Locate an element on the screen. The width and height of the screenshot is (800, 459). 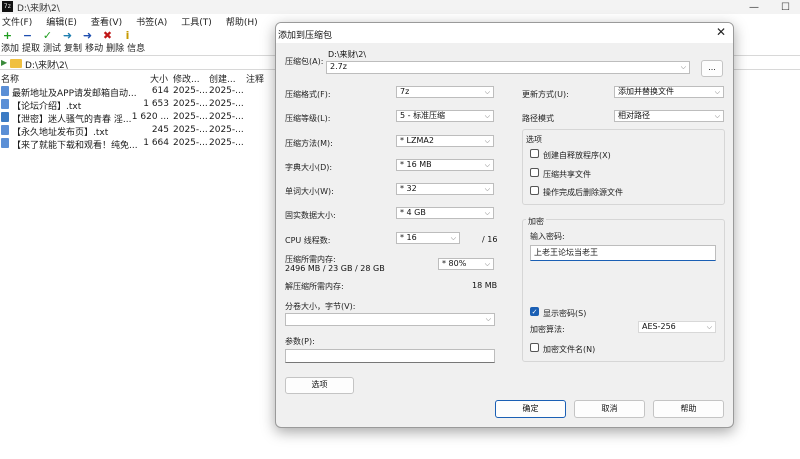
menu-tools: 工具(T) is located at coordinates (196, 22).